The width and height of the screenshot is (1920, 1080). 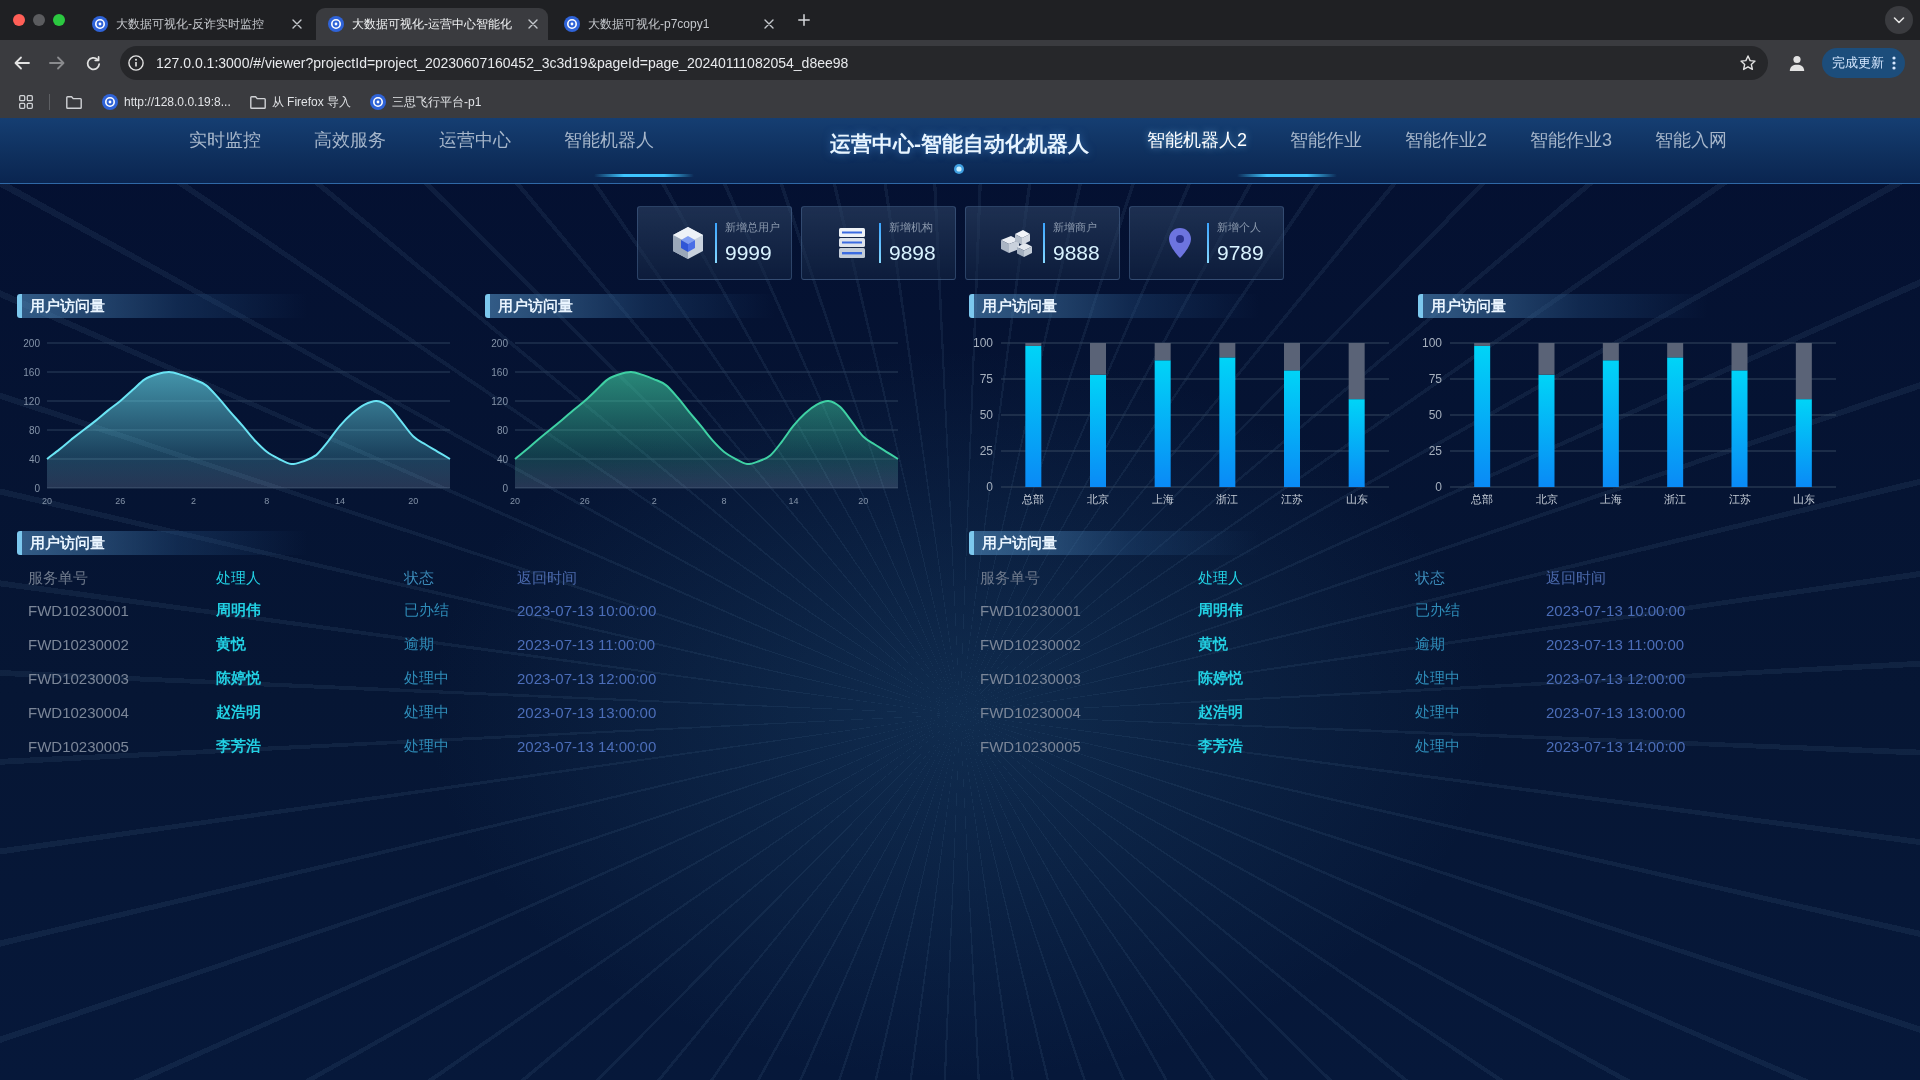 I want to click on plus-icon, so click(x=804, y=20).